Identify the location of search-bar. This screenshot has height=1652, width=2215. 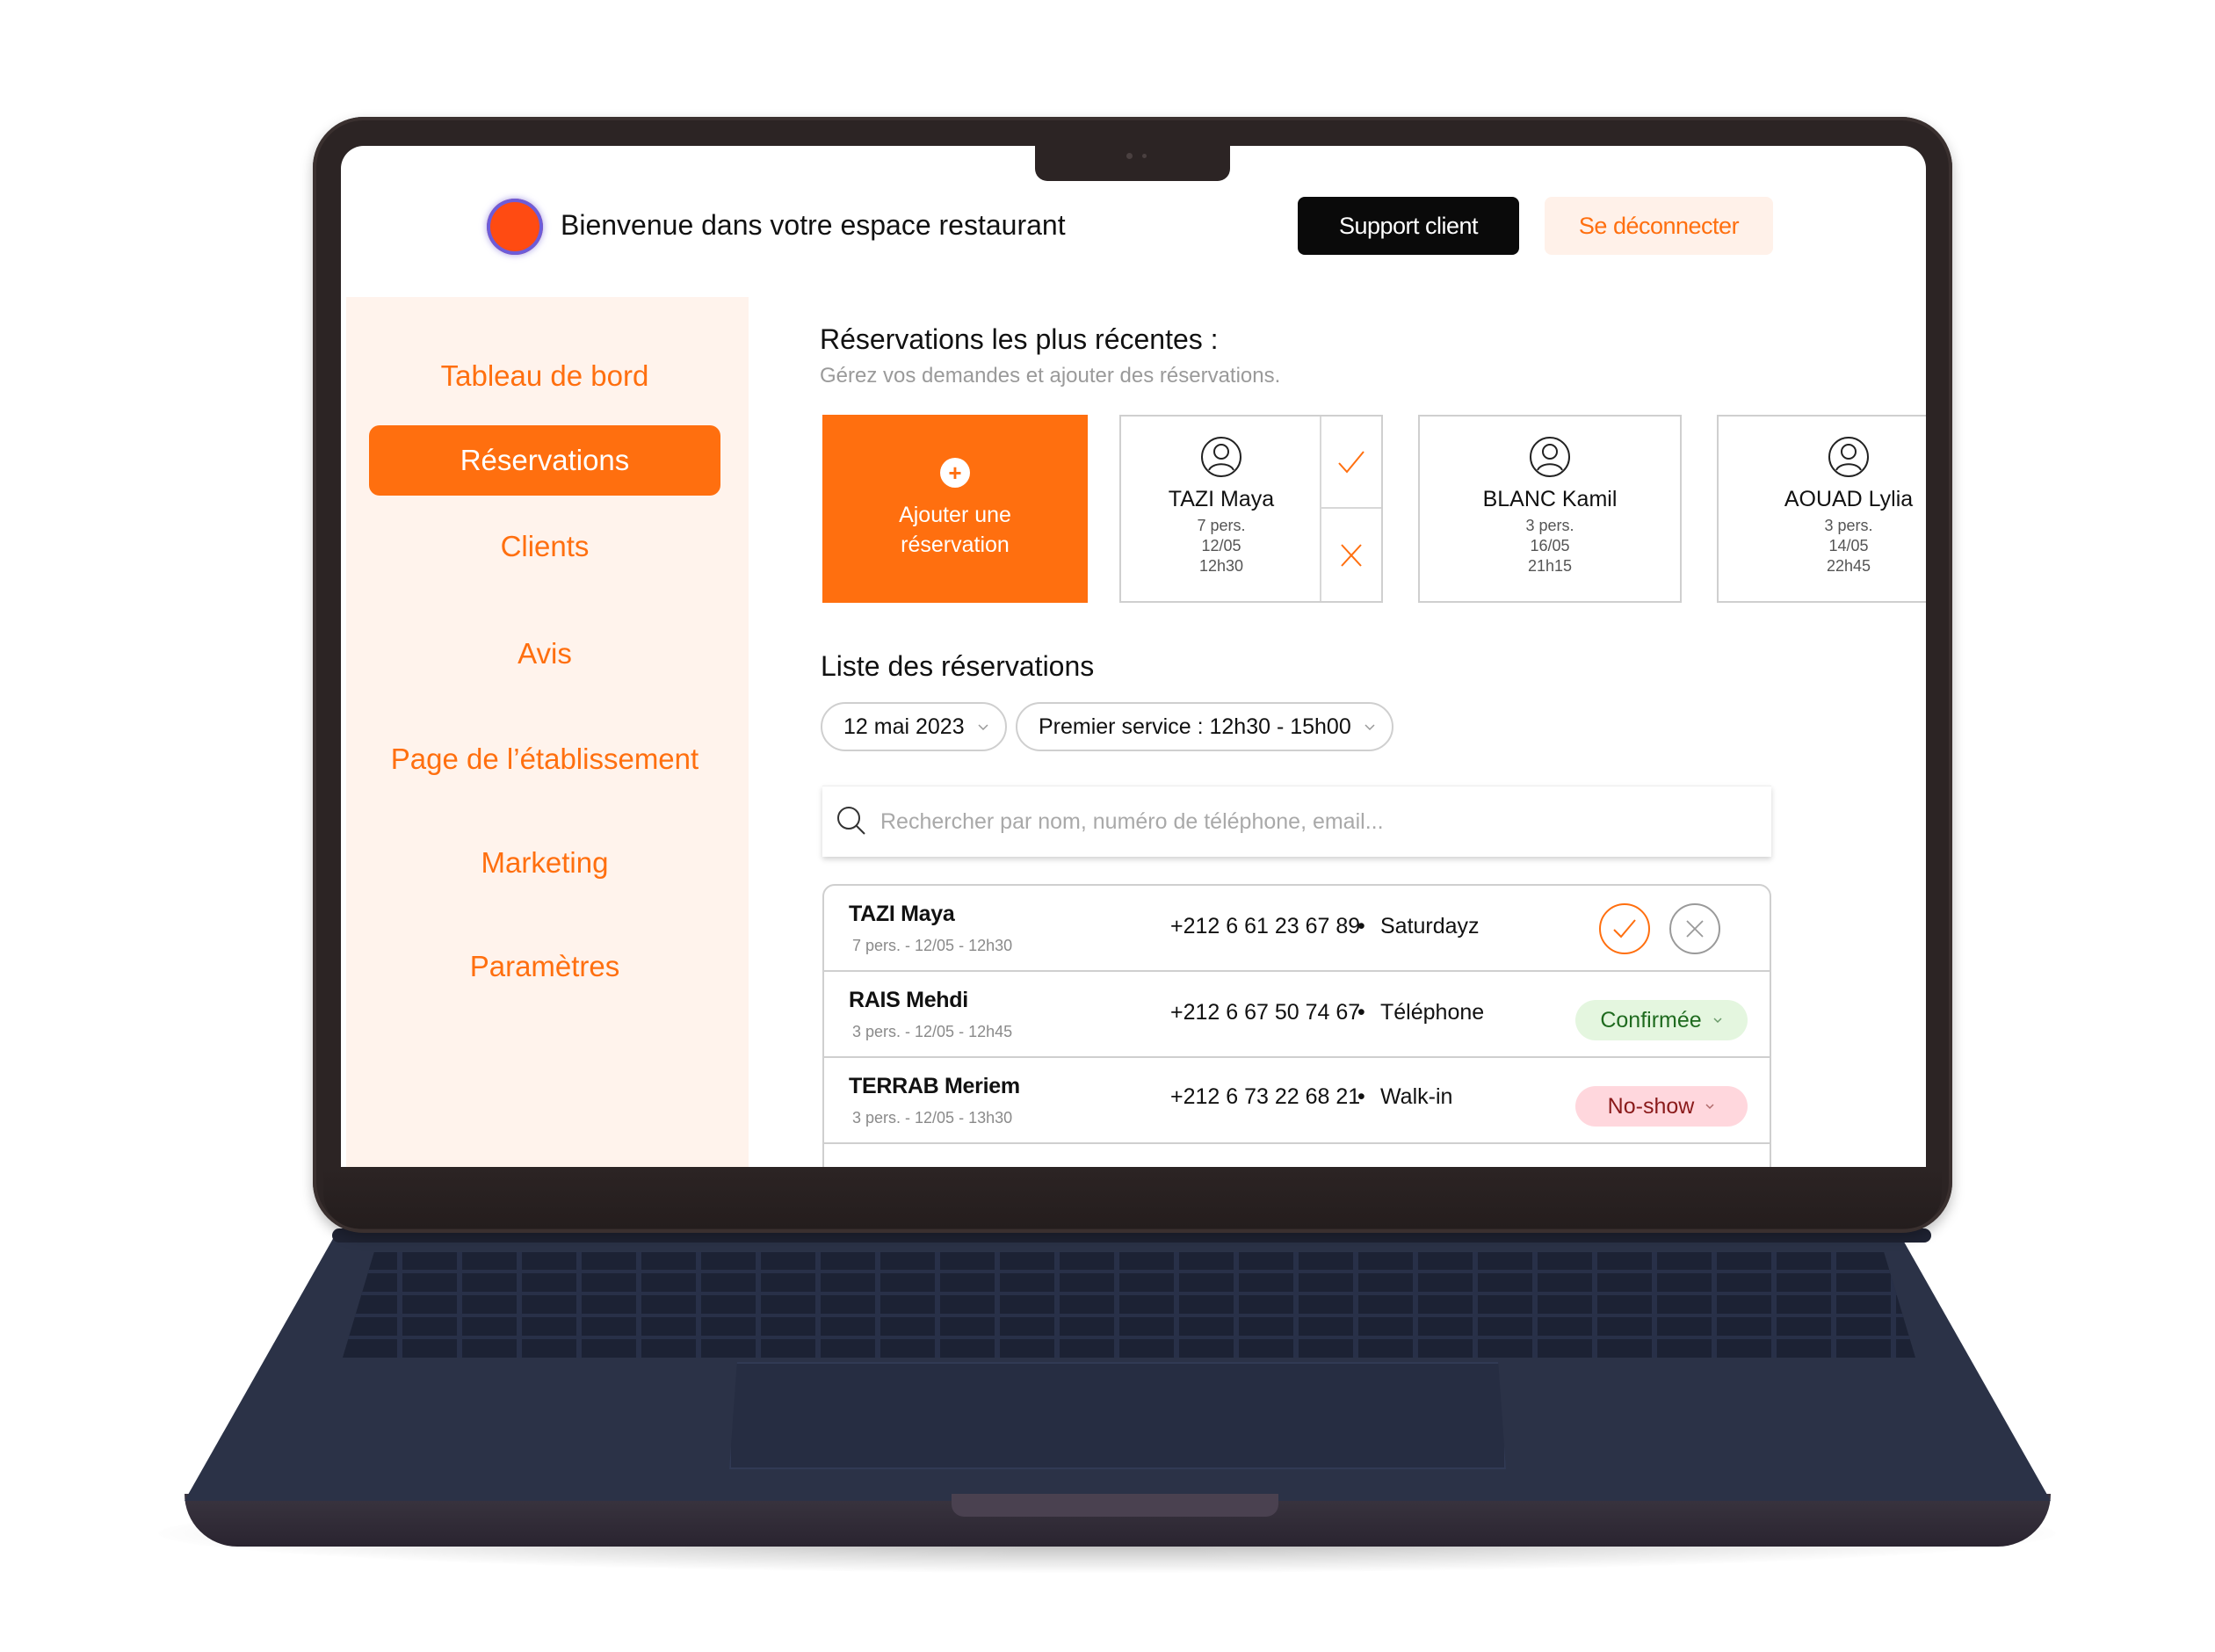
(1296, 822).